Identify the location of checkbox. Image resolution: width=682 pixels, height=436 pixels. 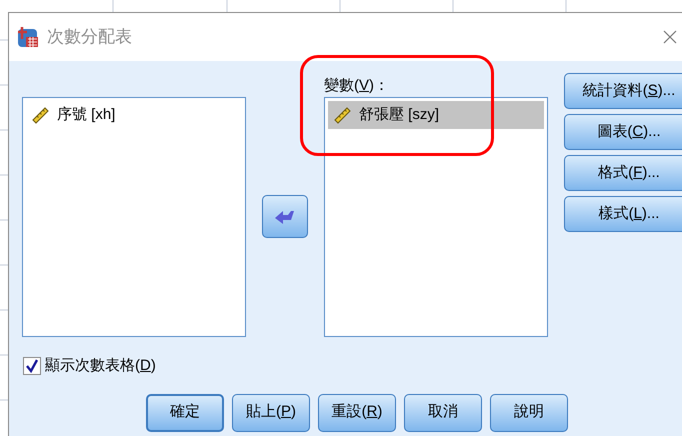
(32, 366).